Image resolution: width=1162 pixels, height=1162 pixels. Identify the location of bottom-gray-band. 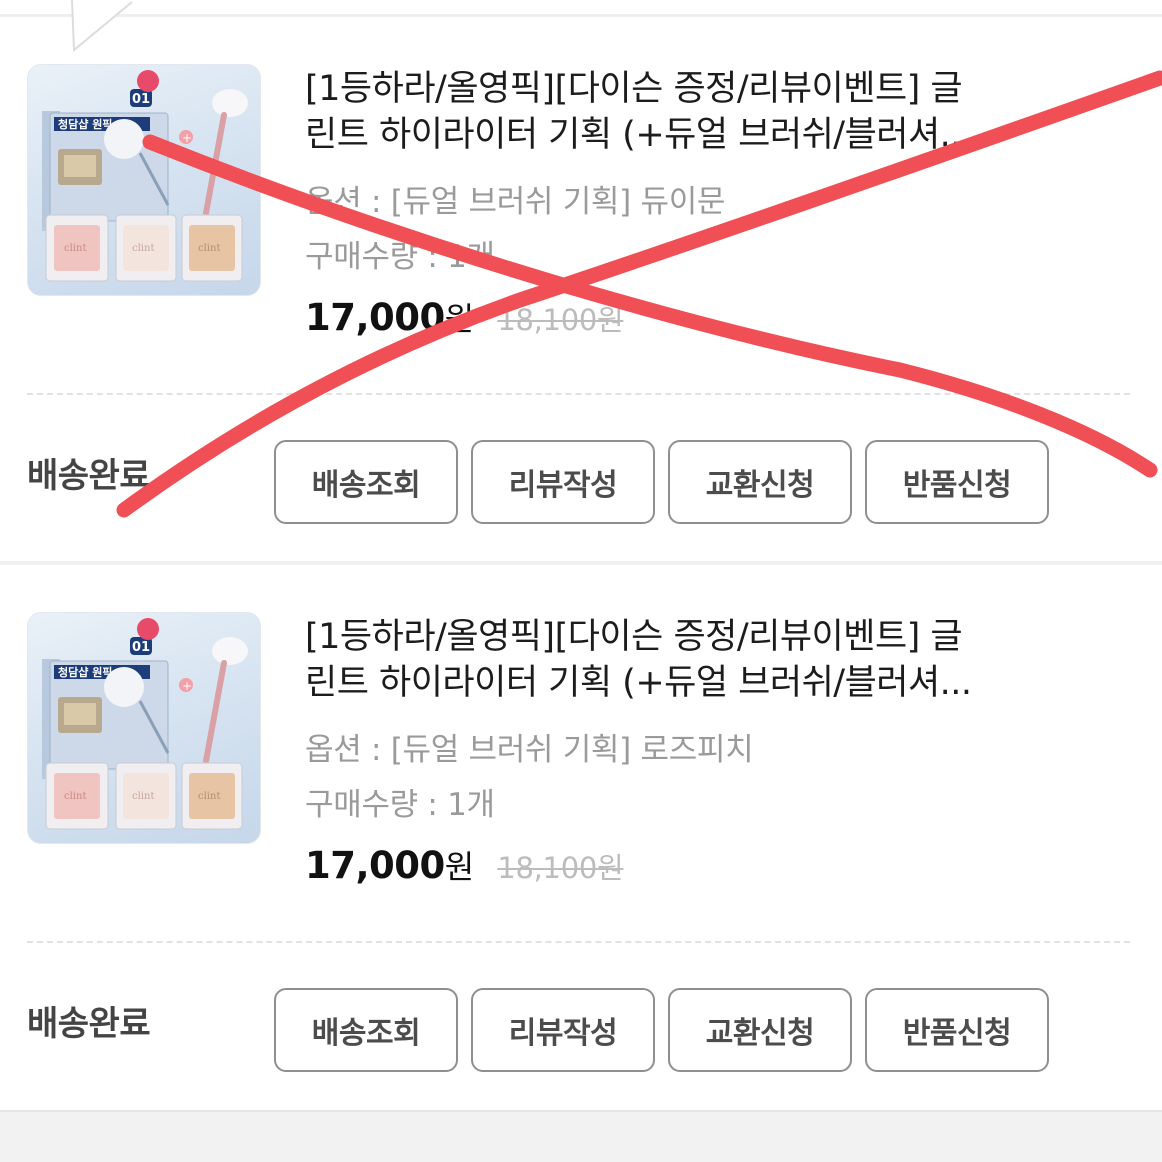
(581, 1136).